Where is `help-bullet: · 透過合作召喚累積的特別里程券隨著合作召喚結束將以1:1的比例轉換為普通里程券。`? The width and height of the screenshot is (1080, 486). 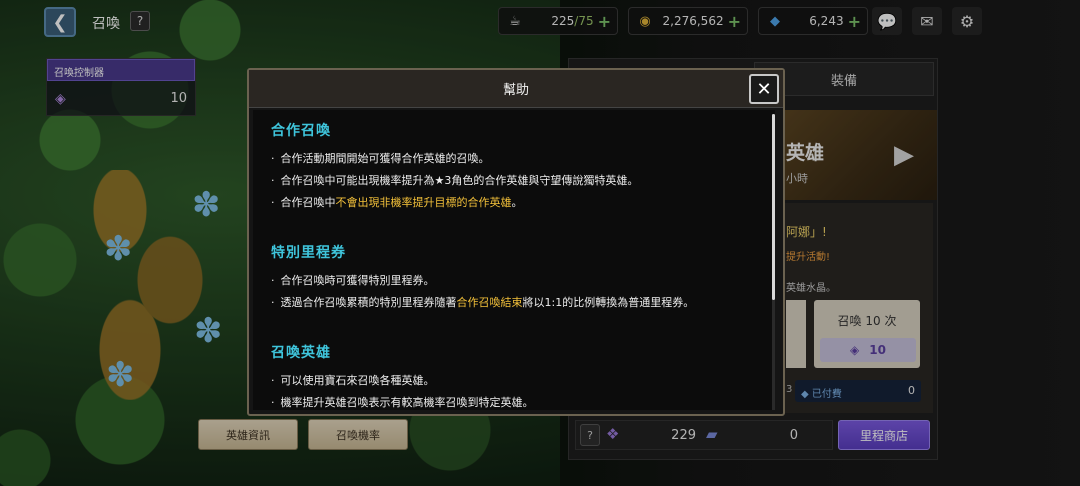
help-bullet: · 透過合作召喚累積的特別里程券隨著合作召喚結束將以1:1的比例轉換為普通里程券。 is located at coordinates (483, 302).